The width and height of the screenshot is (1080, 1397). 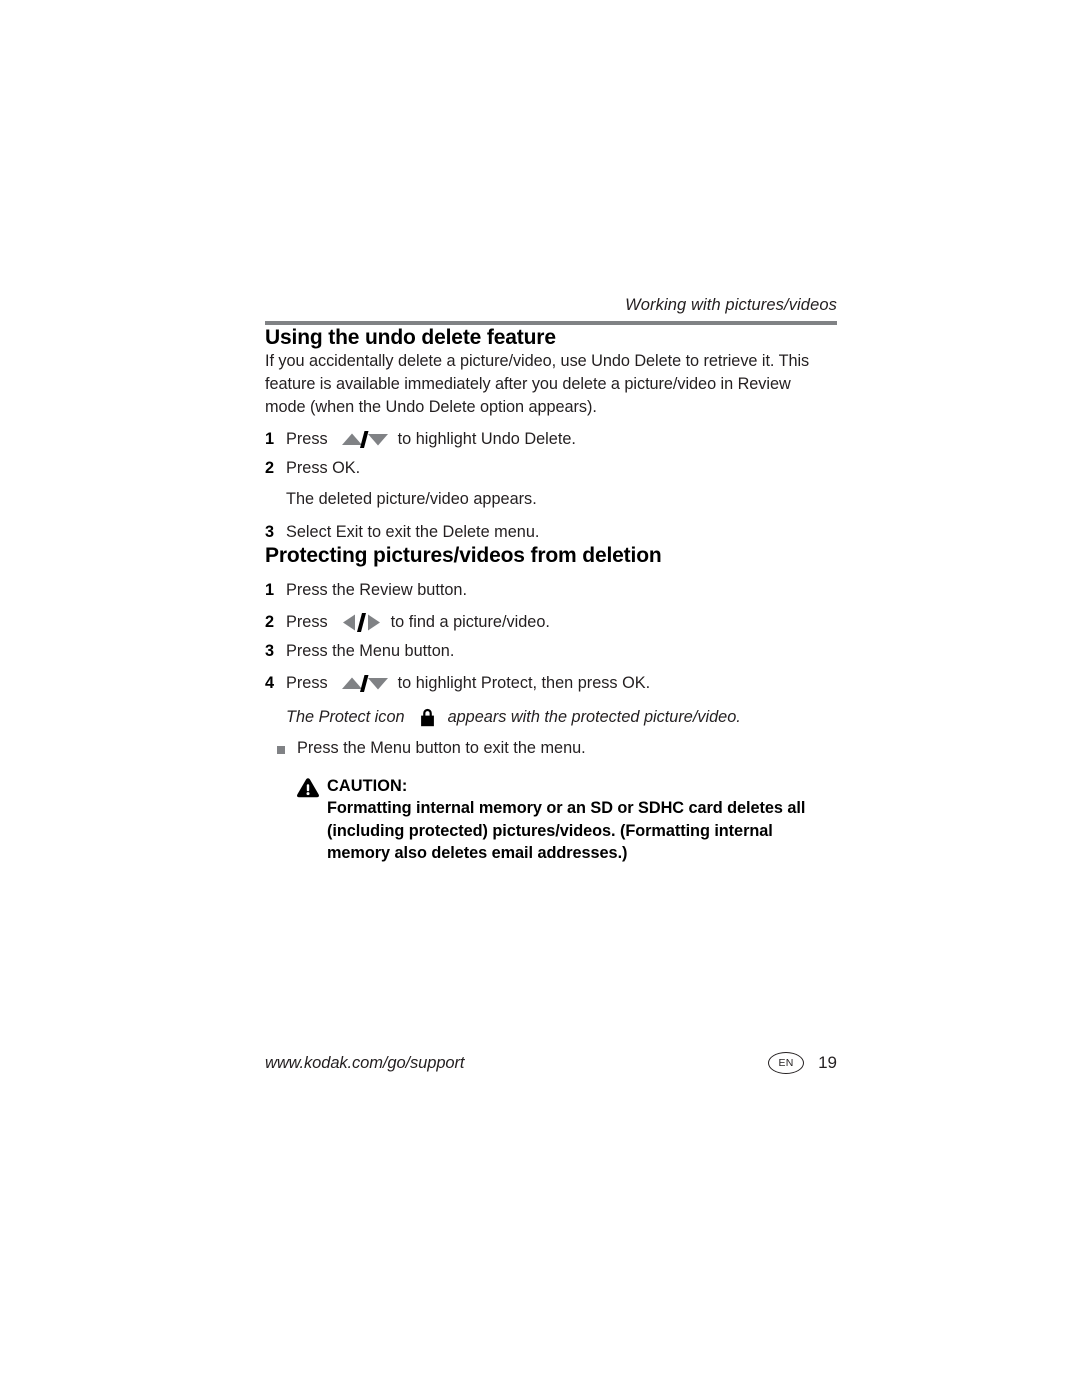 I want to click on step-text-post: to find a picture/video., so click(x=470, y=622).